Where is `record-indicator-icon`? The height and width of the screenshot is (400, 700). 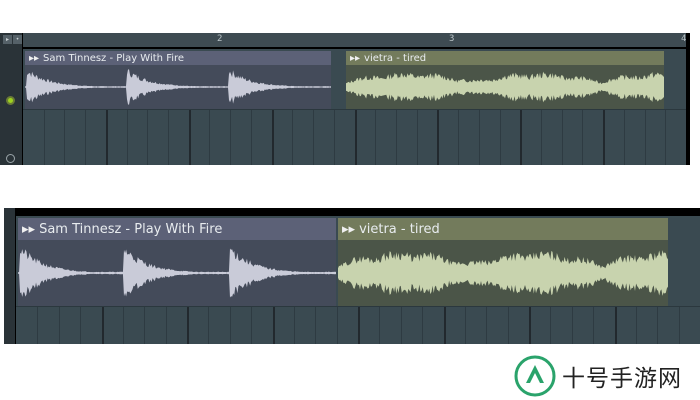 record-indicator-icon is located at coordinates (10, 158).